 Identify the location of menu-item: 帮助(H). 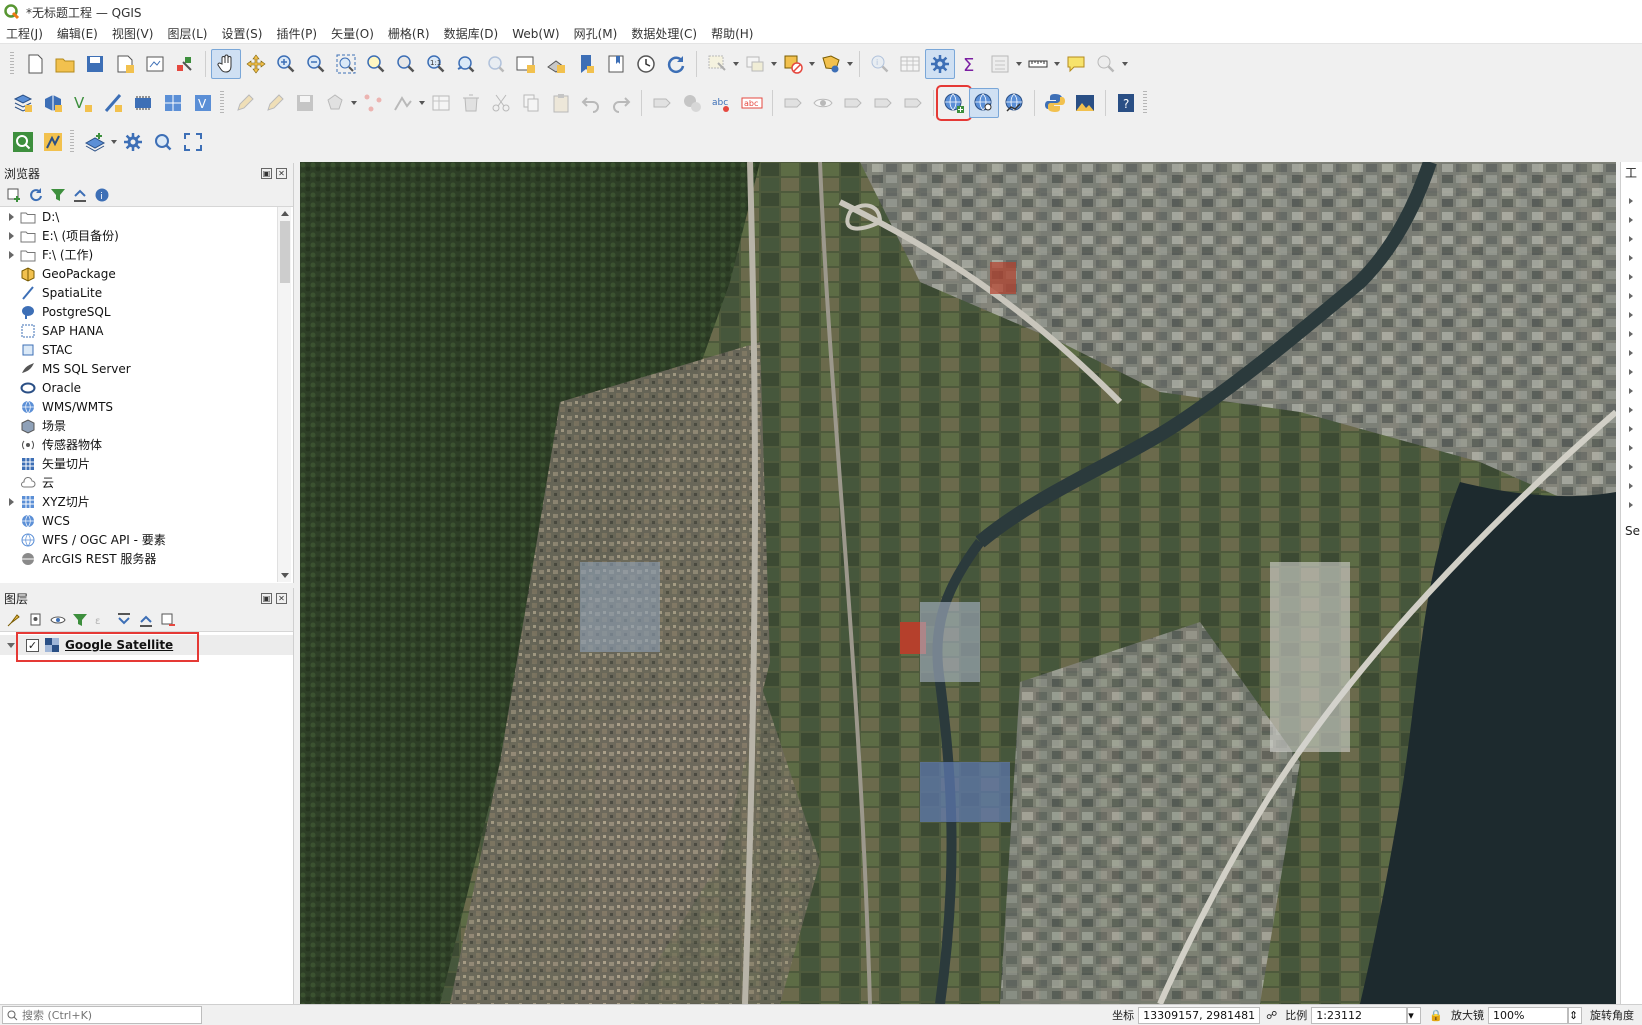
(732, 33).